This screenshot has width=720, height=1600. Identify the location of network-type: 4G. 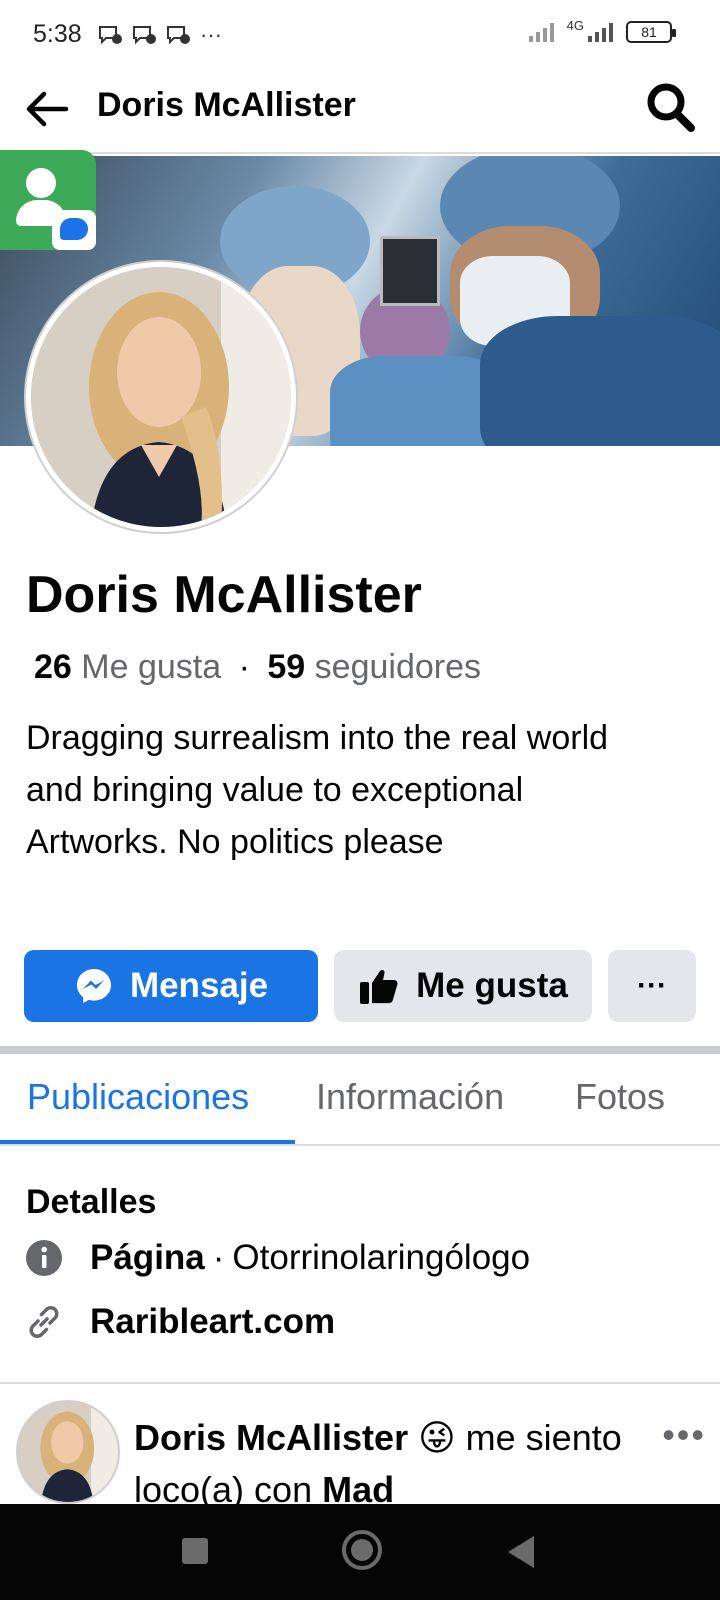
(575, 25).